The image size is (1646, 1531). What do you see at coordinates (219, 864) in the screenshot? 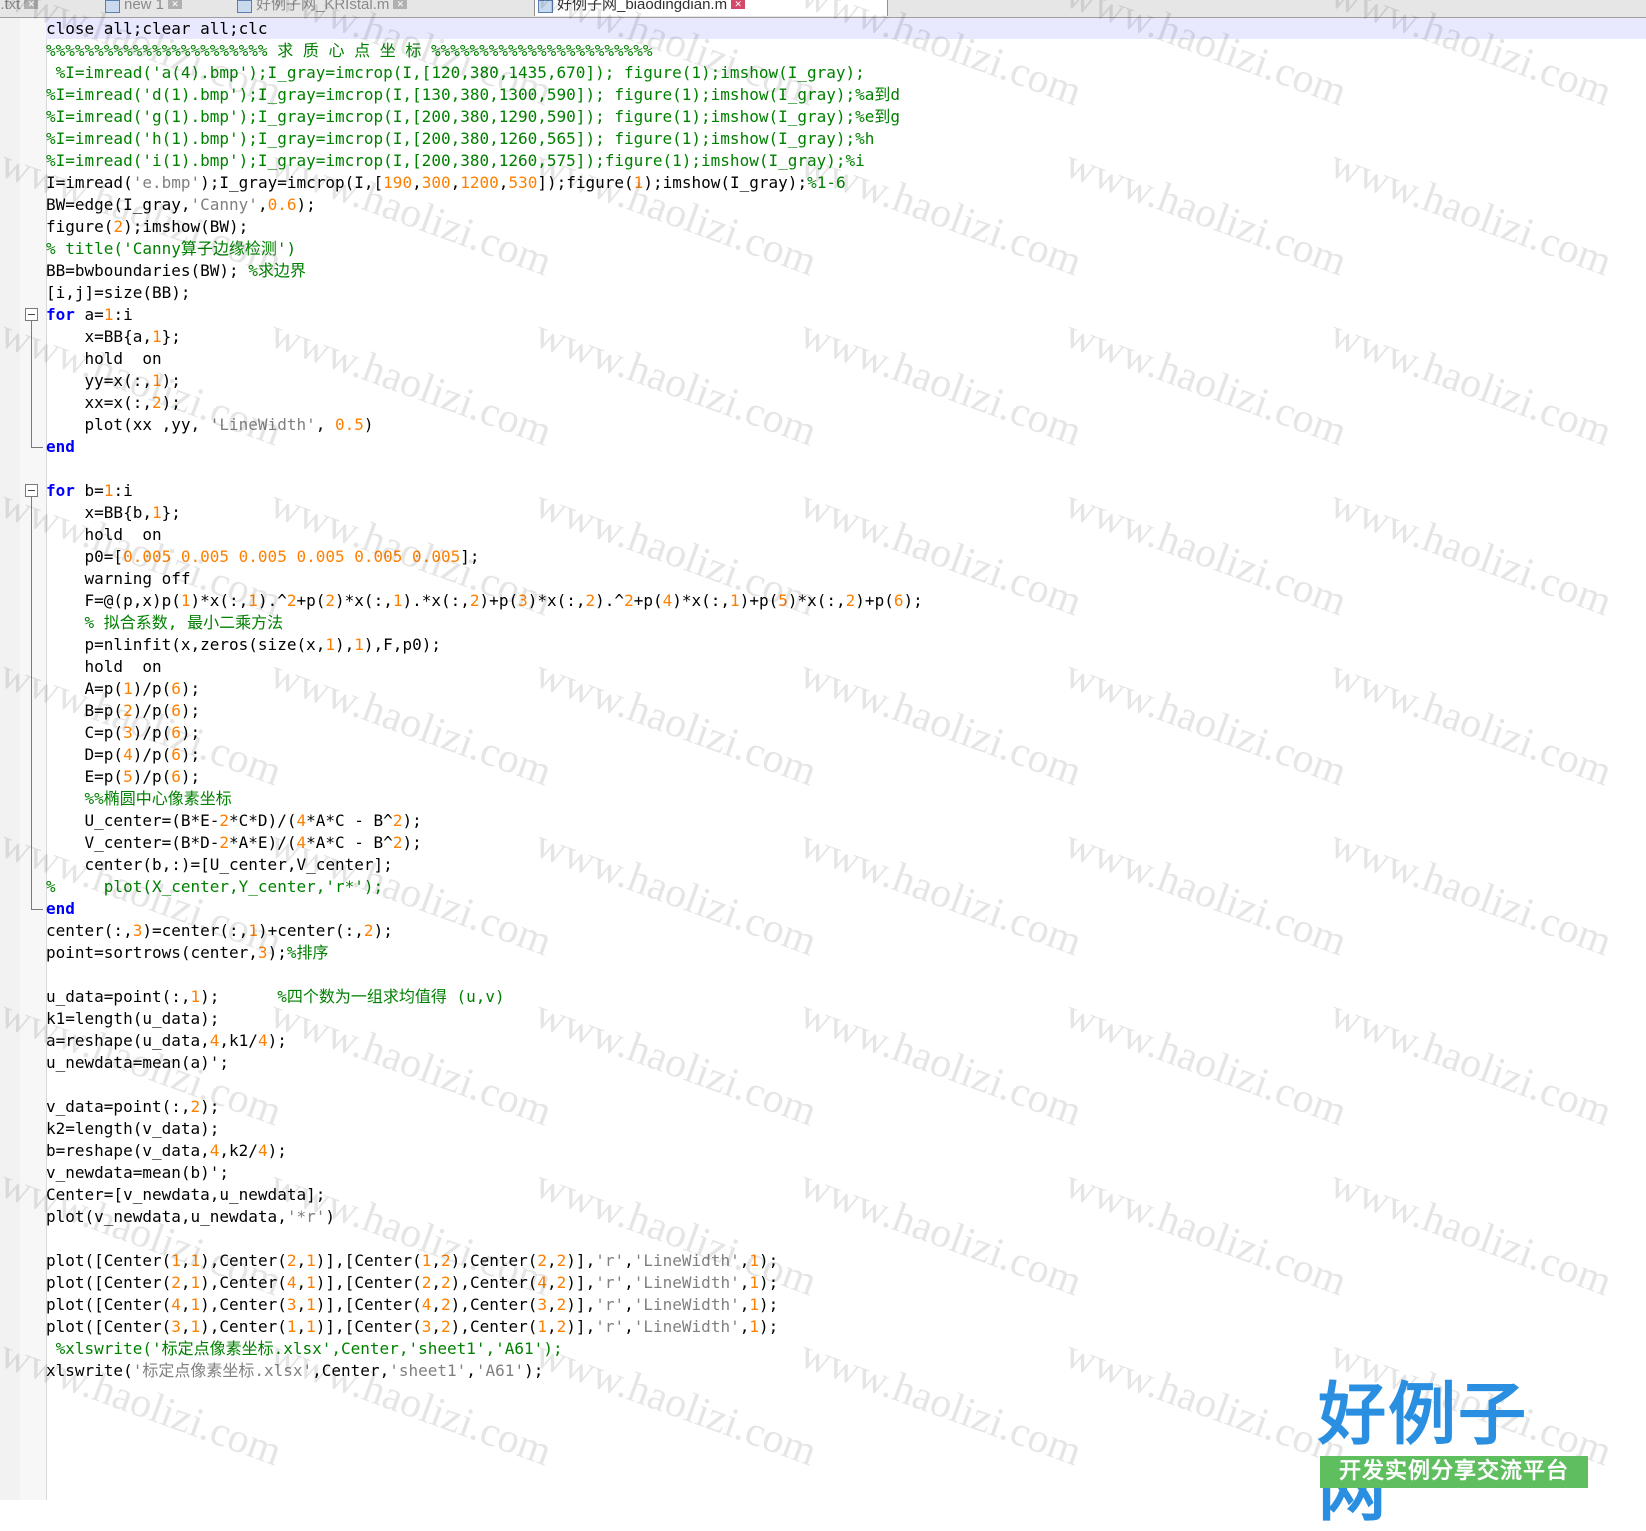
I see `code-line: center(b,:)=[U_center,V_center];` at bounding box center [219, 864].